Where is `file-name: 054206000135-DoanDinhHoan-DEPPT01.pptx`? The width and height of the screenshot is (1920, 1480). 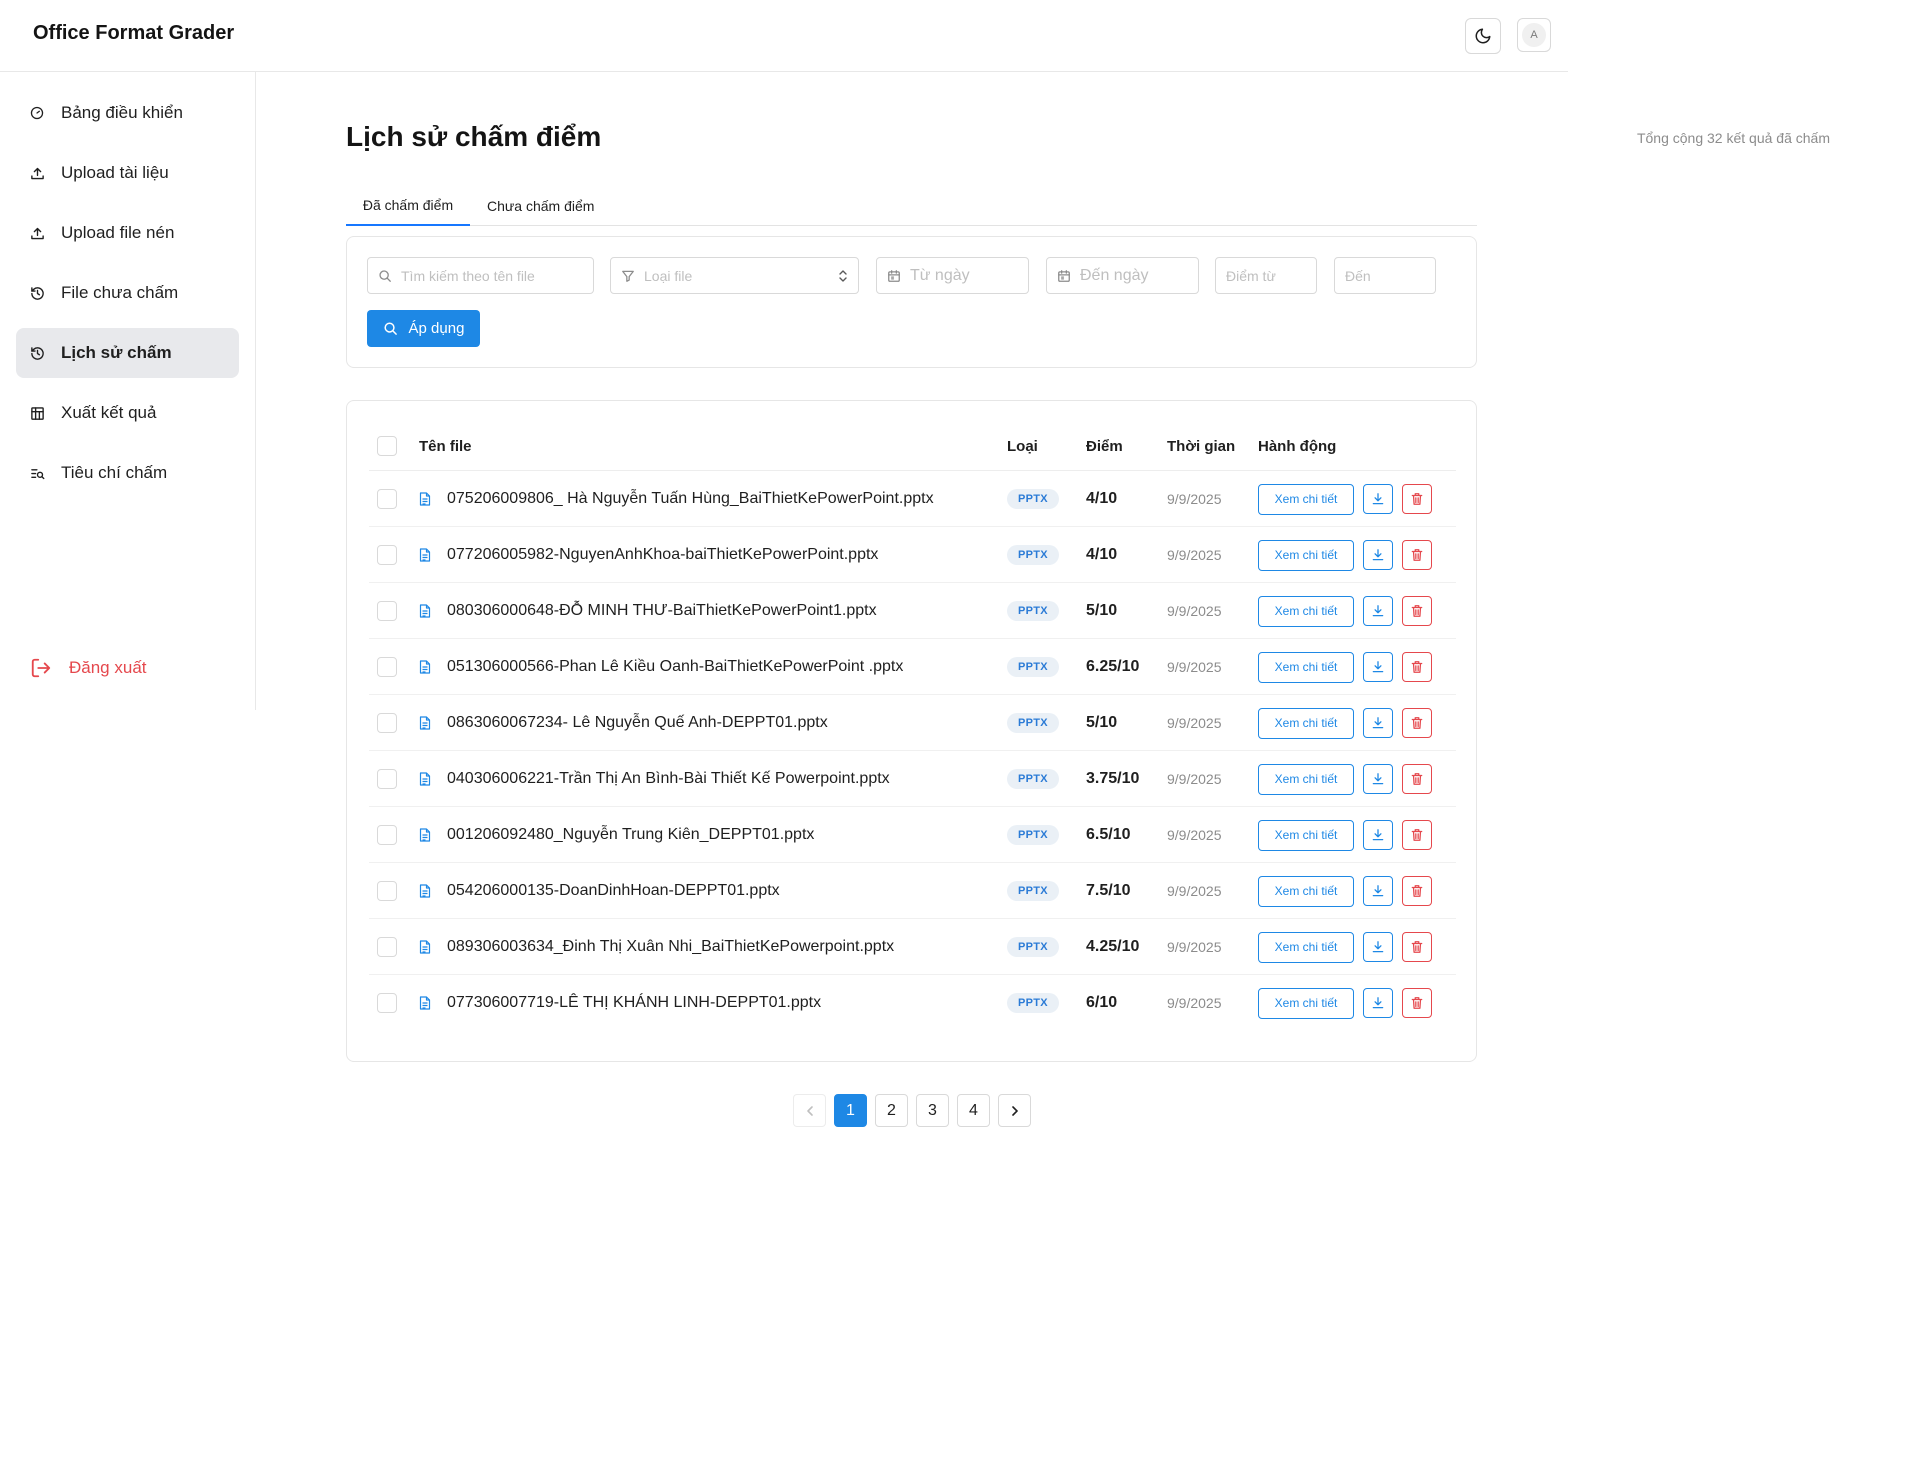 file-name: 054206000135-DoanDinhHoan-DEPPT01.pptx is located at coordinates (613, 890).